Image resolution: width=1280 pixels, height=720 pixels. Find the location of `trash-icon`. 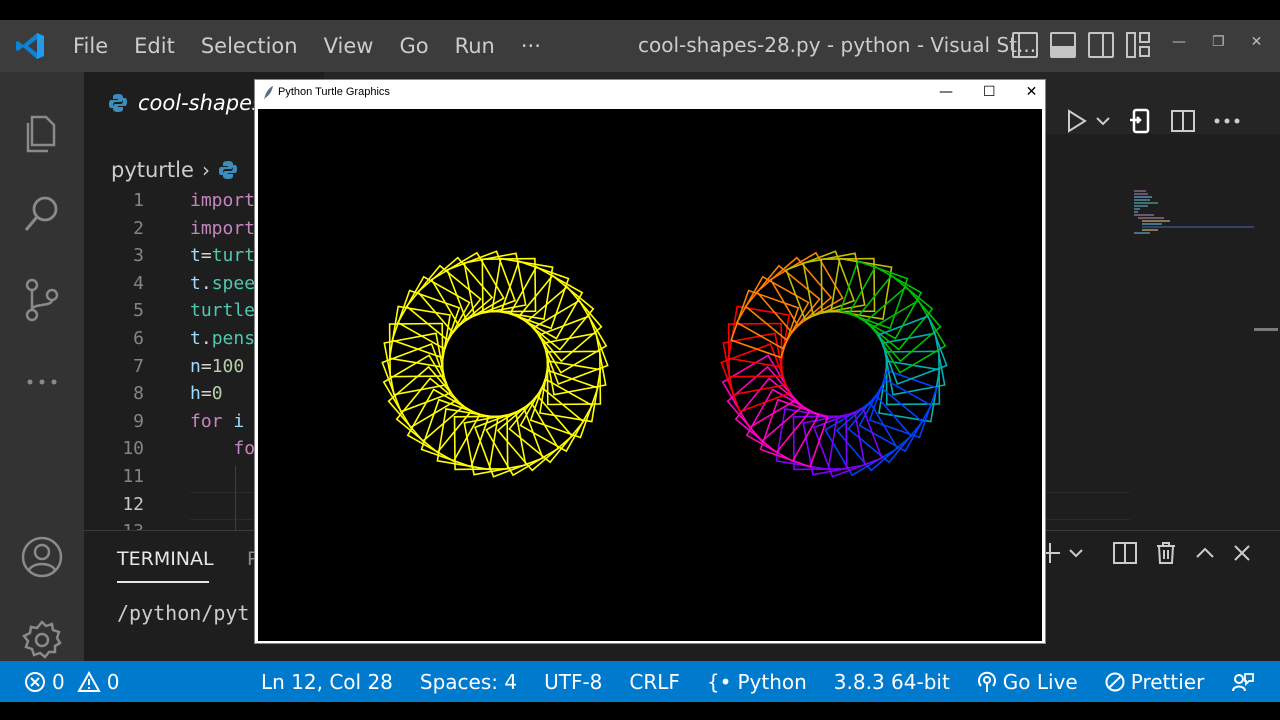

trash-icon is located at coordinates (1166, 553).